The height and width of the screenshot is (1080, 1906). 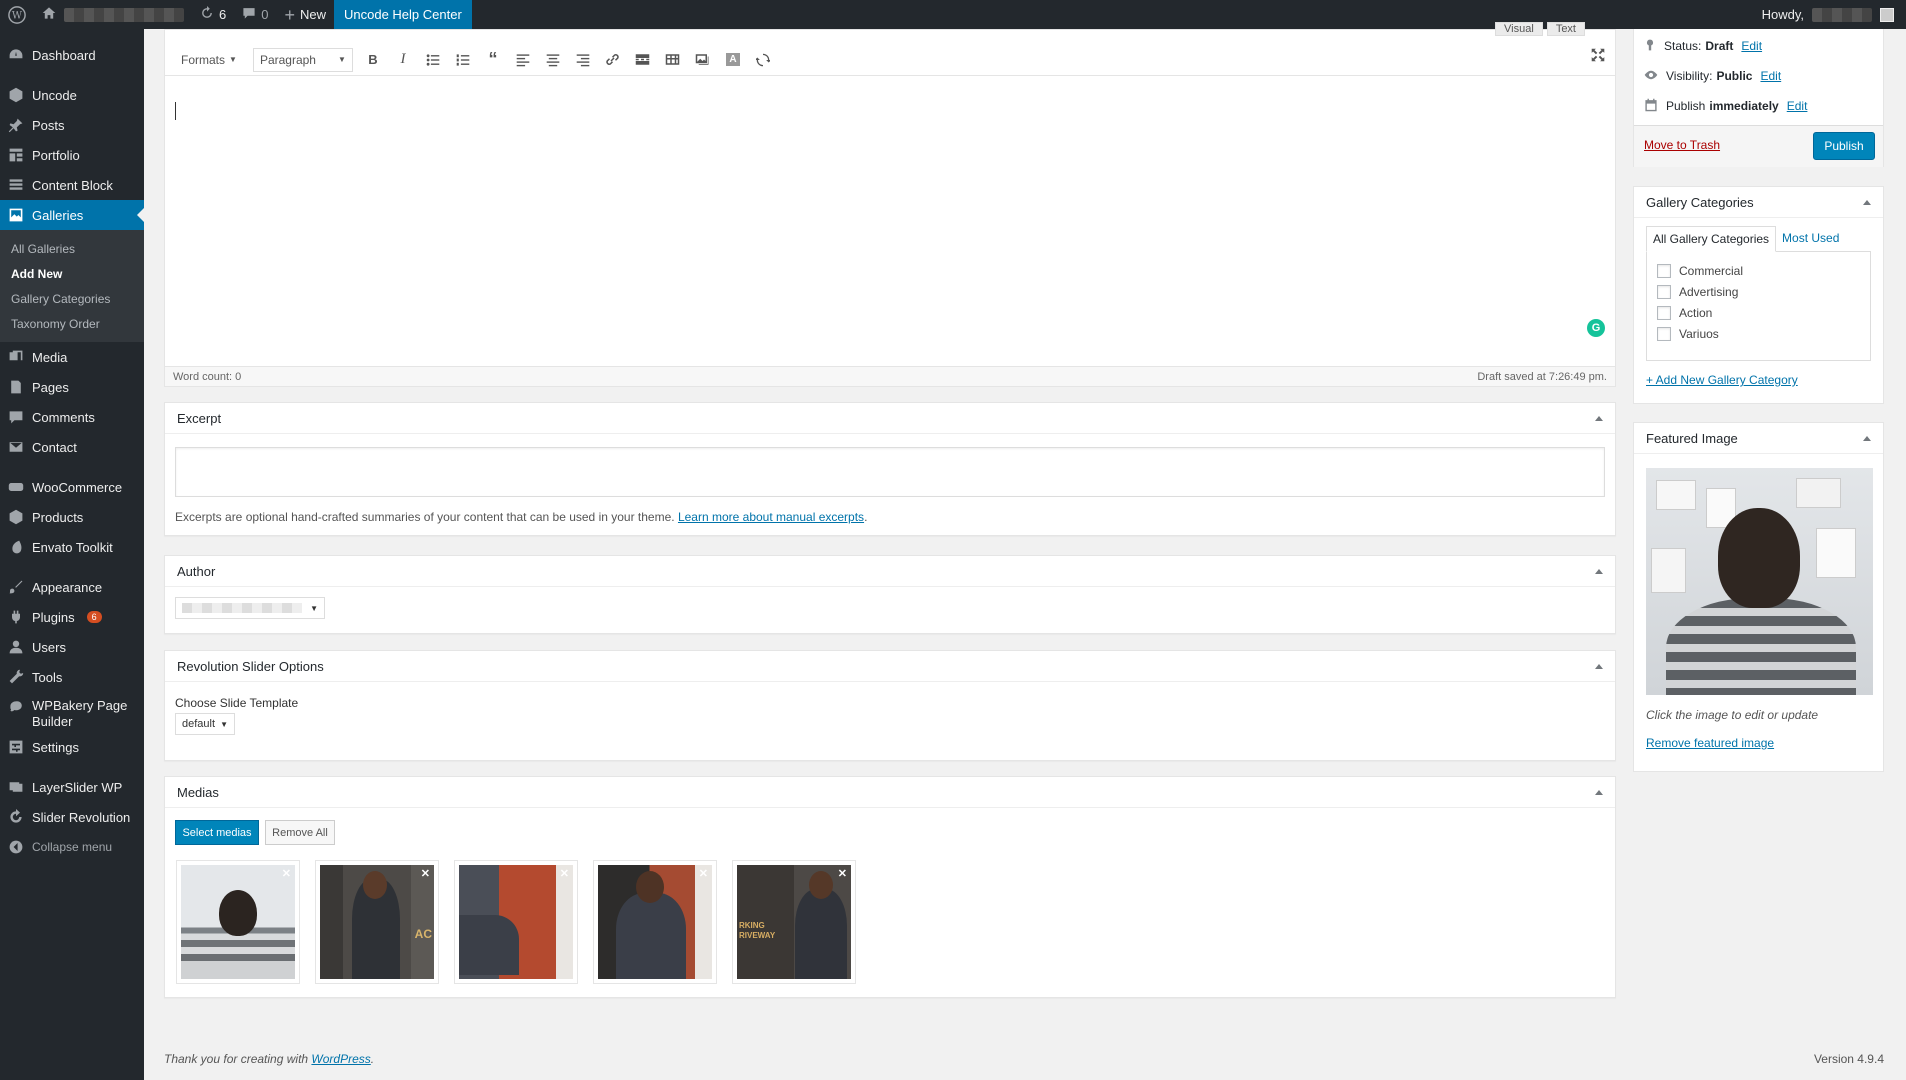 What do you see at coordinates (72, 747) in the screenshot?
I see `sidebar-item-settings: Settings` at bounding box center [72, 747].